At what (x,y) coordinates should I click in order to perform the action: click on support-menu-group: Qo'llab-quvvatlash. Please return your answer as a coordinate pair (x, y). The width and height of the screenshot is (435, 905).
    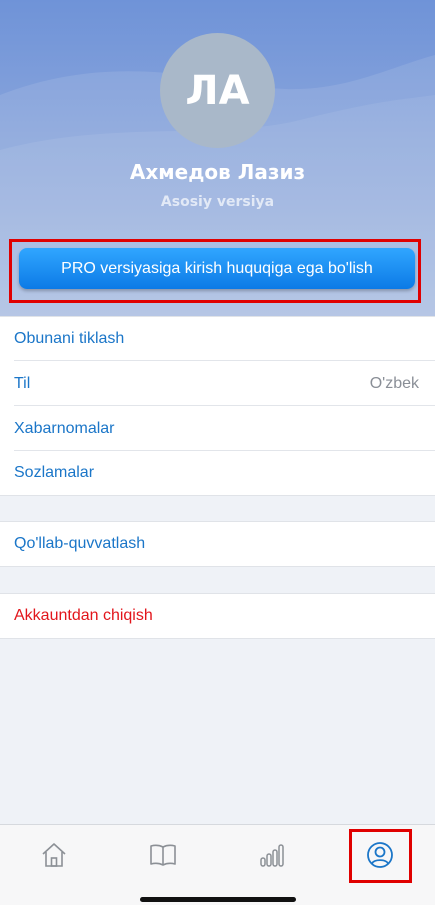
    Looking at the image, I should click on (217, 544).